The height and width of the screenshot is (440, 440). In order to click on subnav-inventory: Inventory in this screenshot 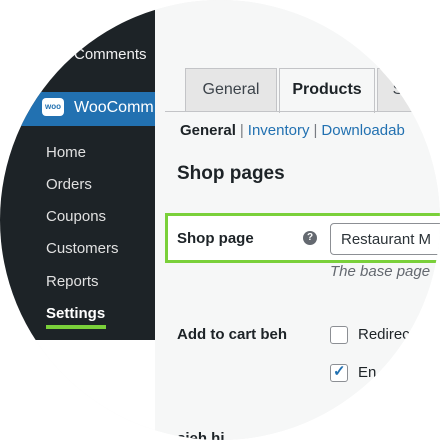, I will do `click(279, 130)`.